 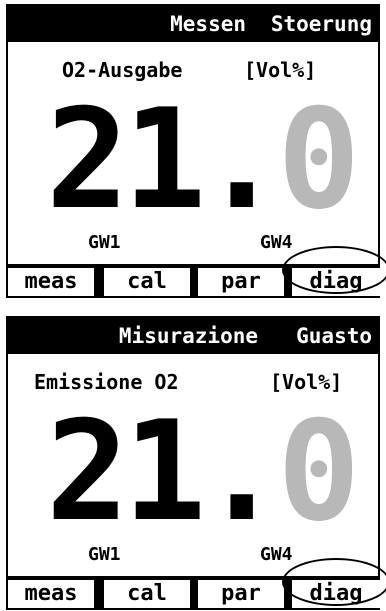 What do you see at coordinates (208, 24) in the screenshot?
I see `mode-label: Messen` at bounding box center [208, 24].